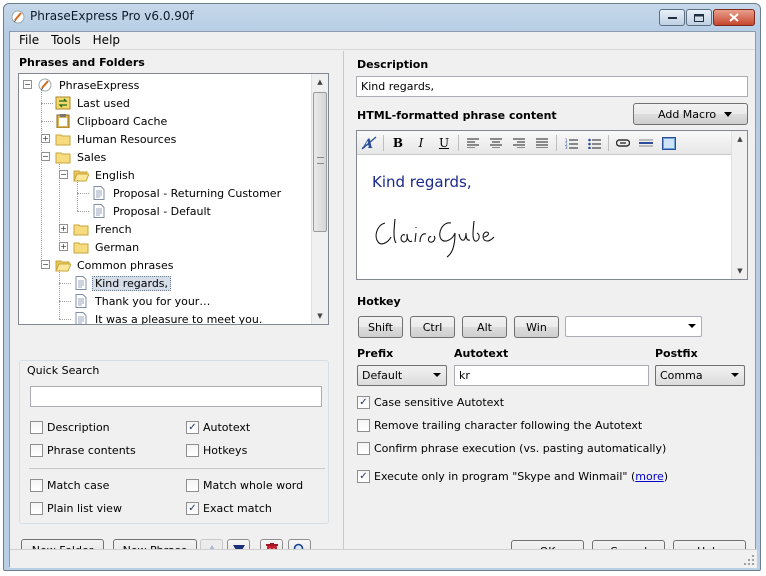  I want to click on tree-item-label: Sales, so click(92, 157).